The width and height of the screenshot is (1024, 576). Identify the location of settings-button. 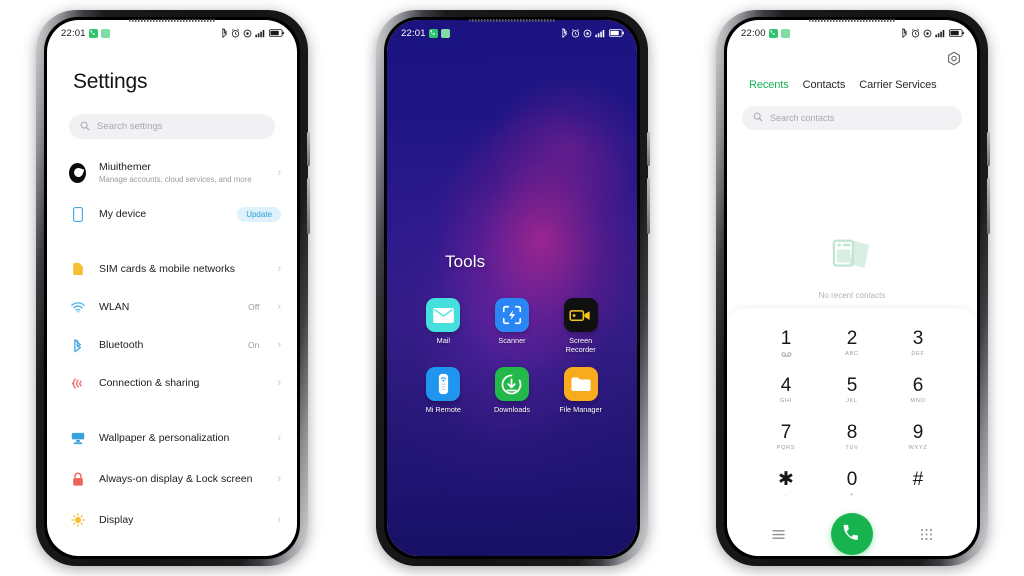
(954, 59).